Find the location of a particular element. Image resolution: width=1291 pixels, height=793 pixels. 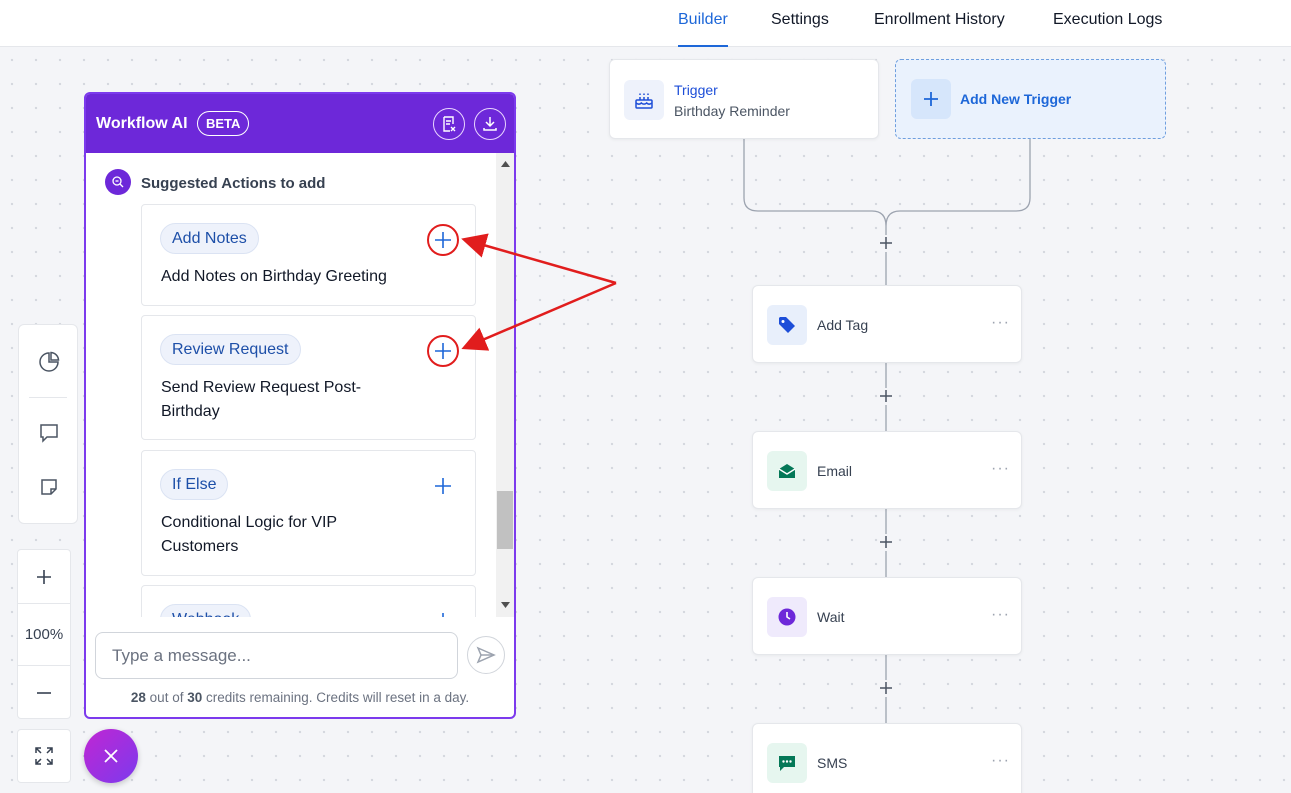

suggestion-text: Conditional Logic for VIP Customers is located at coordinates (249, 534).